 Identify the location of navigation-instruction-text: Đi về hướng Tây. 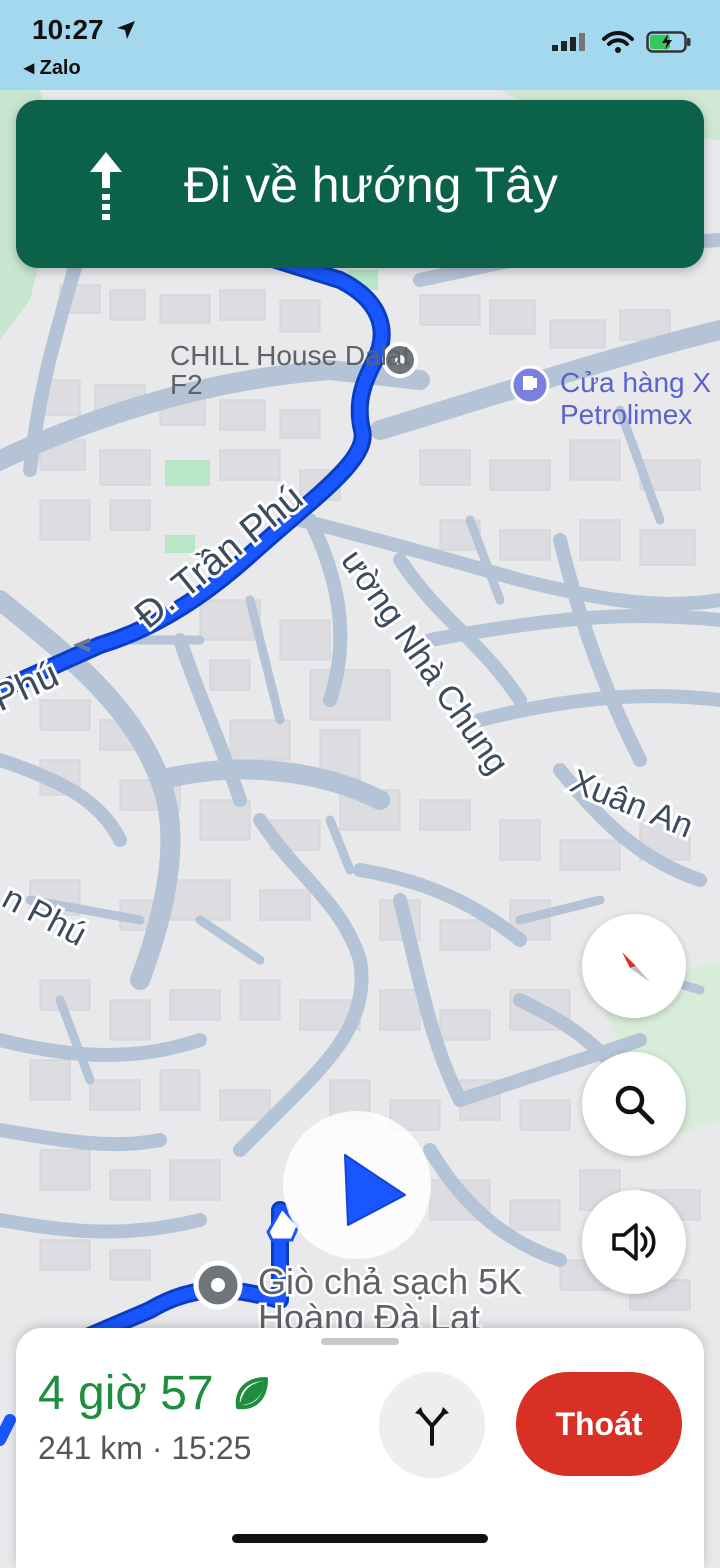
(371, 185).